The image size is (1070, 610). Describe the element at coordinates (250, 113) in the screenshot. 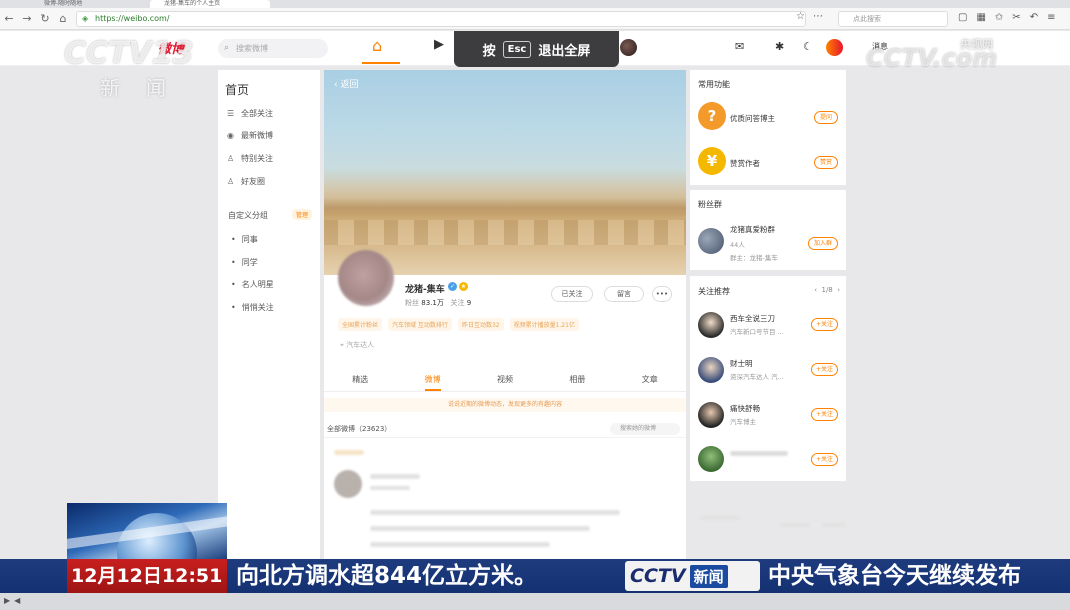

I see `sidebar-item-all-follow: ☰ 全部关注` at that location.